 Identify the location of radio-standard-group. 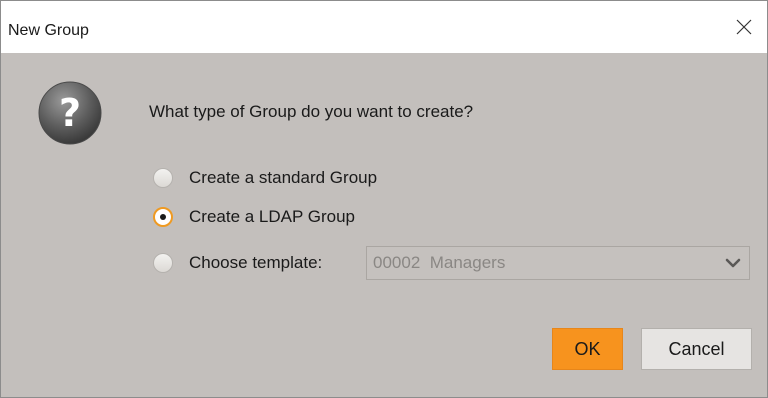
(163, 178).